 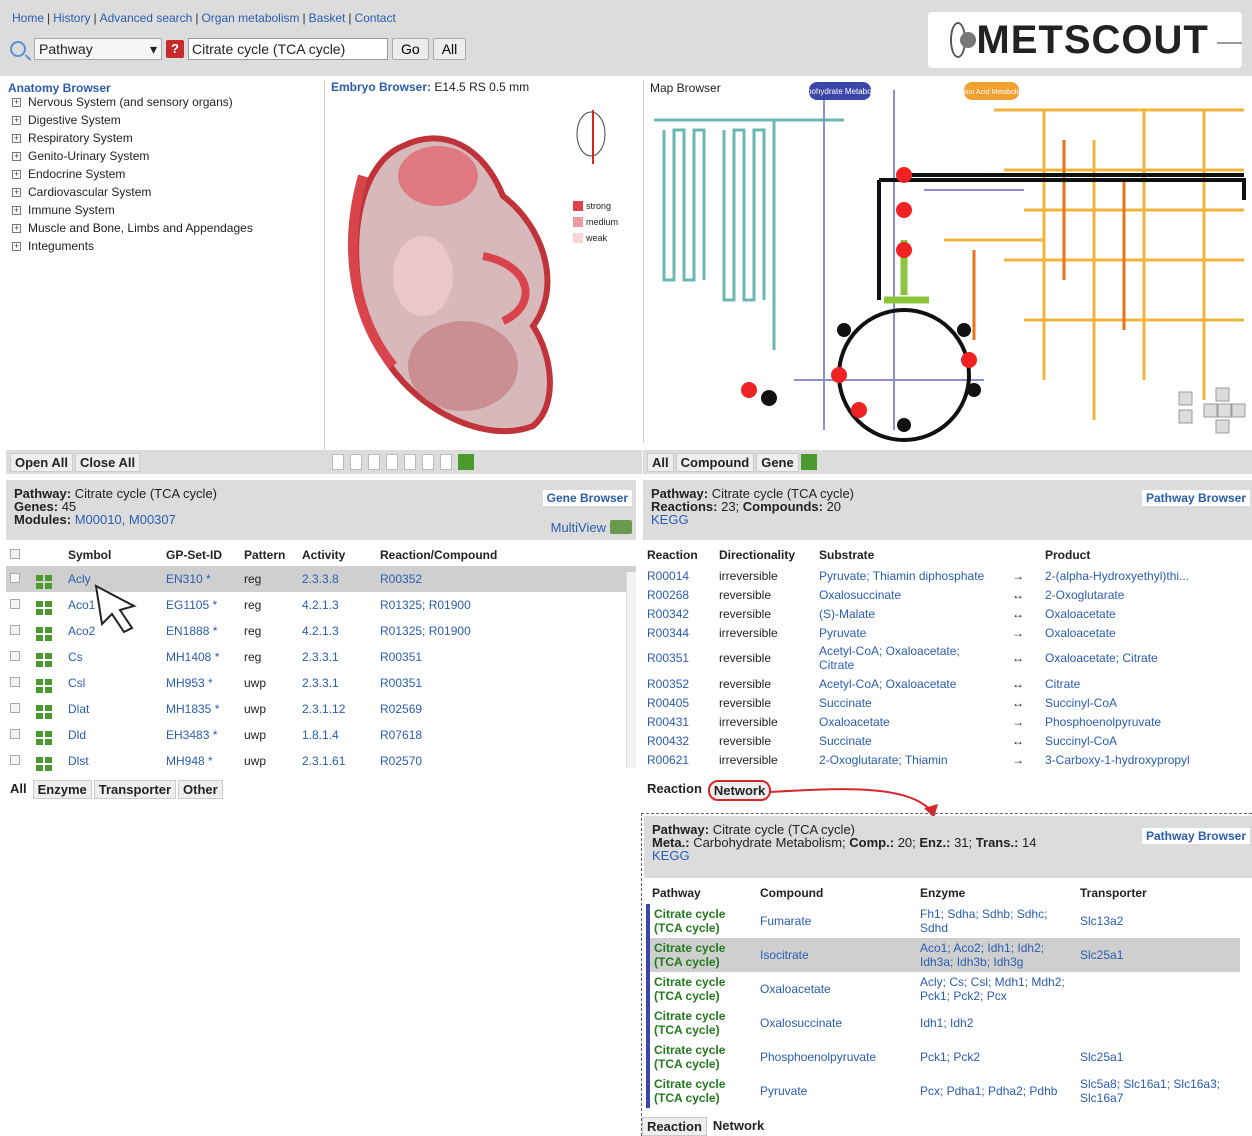 What do you see at coordinates (62, 789) in the screenshot?
I see `gene-tab-enzyme: Enzyme` at bounding box center [62, 789].